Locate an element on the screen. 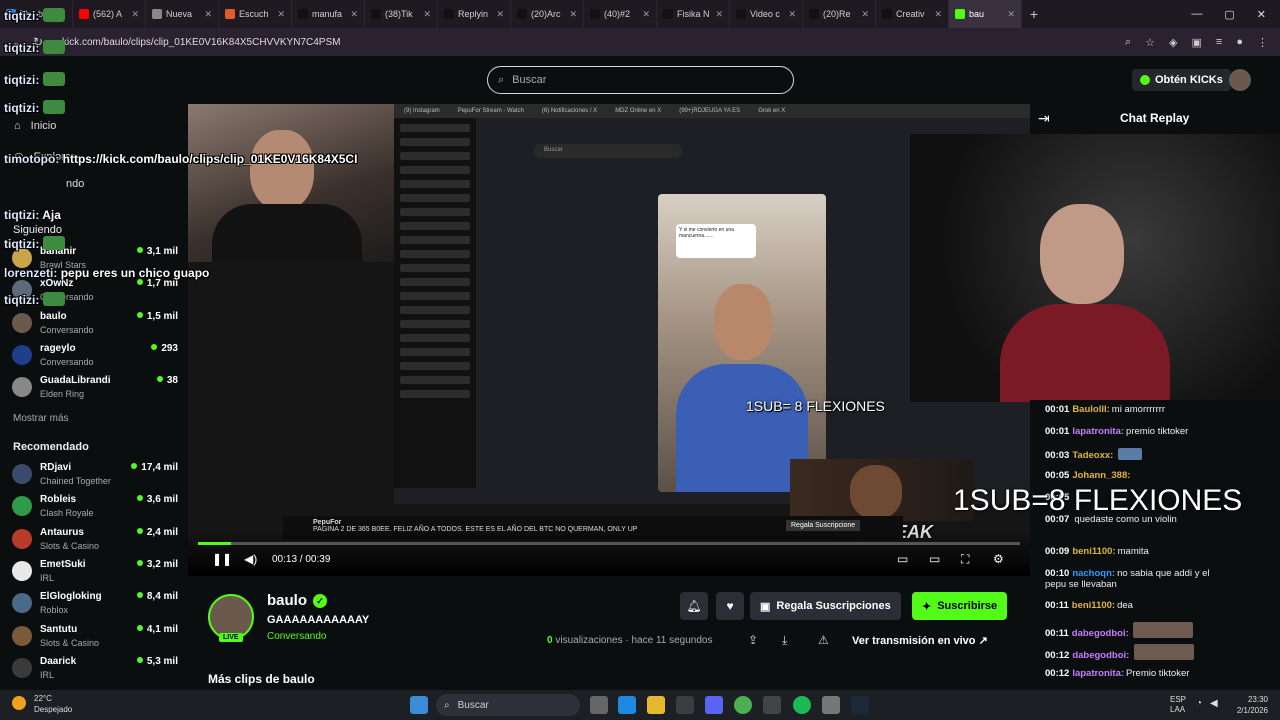 The height and width of the screenshot is (720, 1280). sidebar-item-following: ndo is located at coordinates (75, 184).